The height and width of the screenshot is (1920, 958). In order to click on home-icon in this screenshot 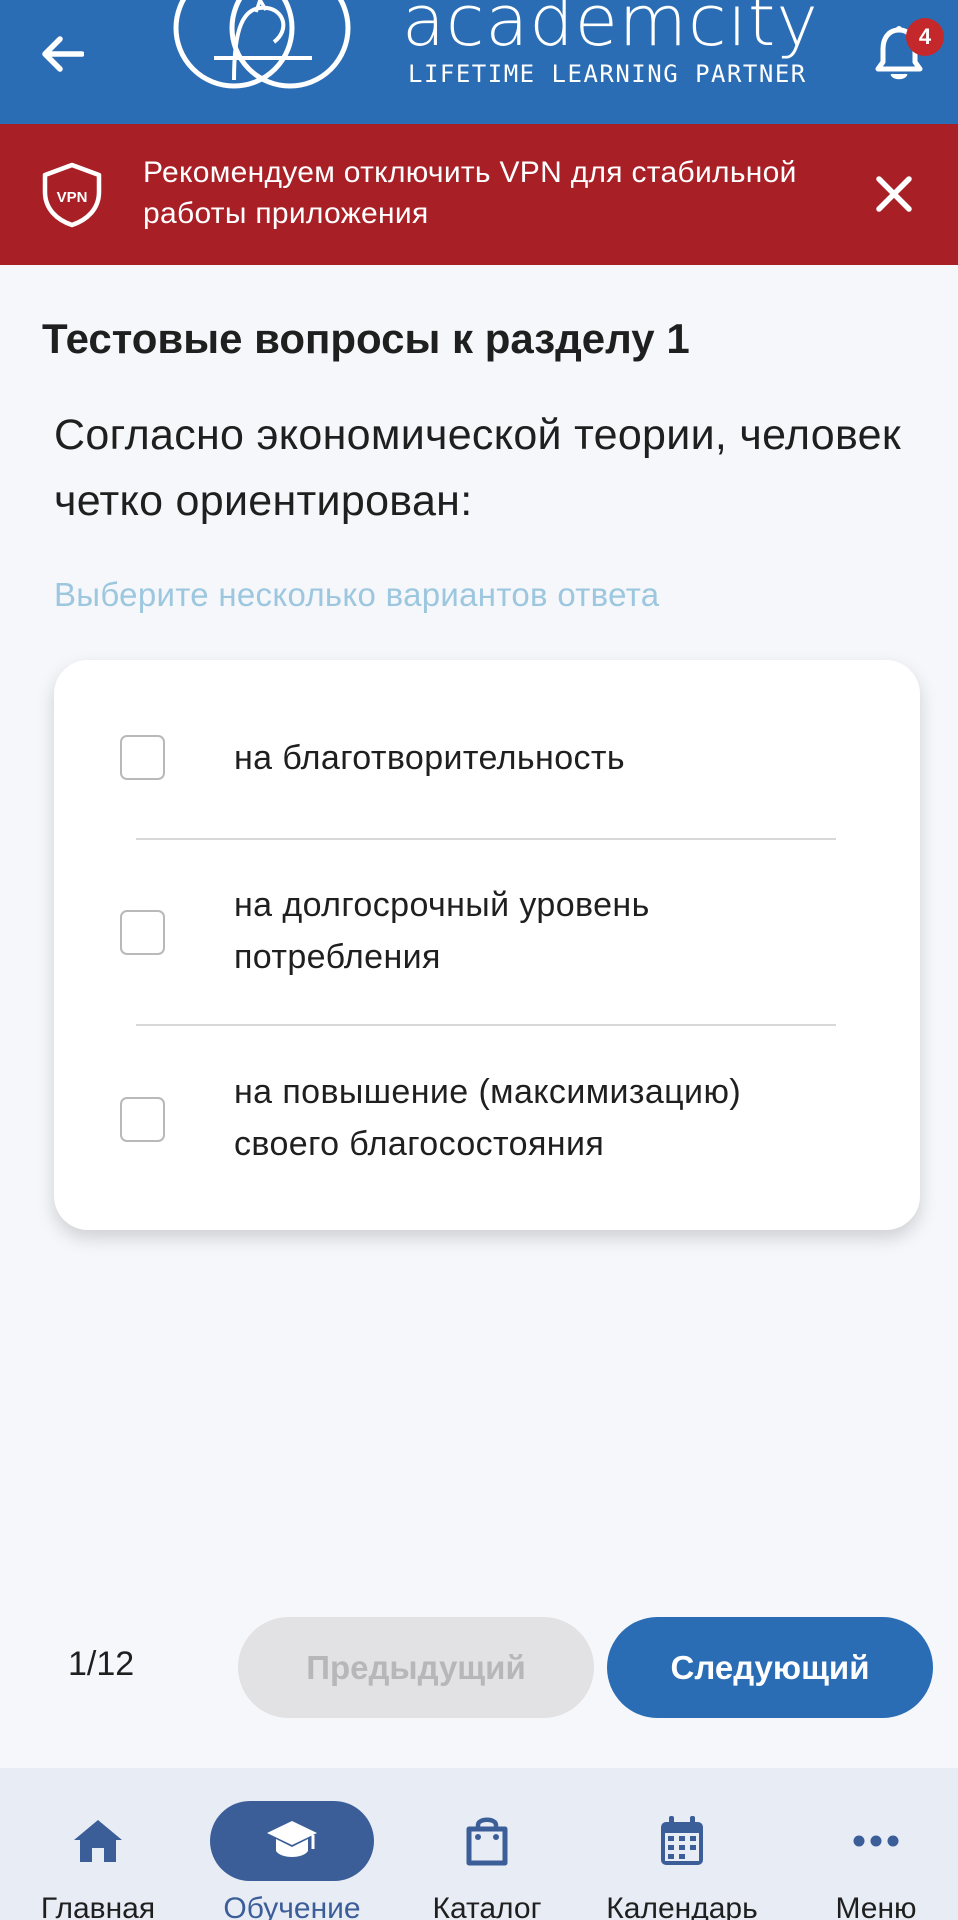, I will do `click(98, 1841)`.